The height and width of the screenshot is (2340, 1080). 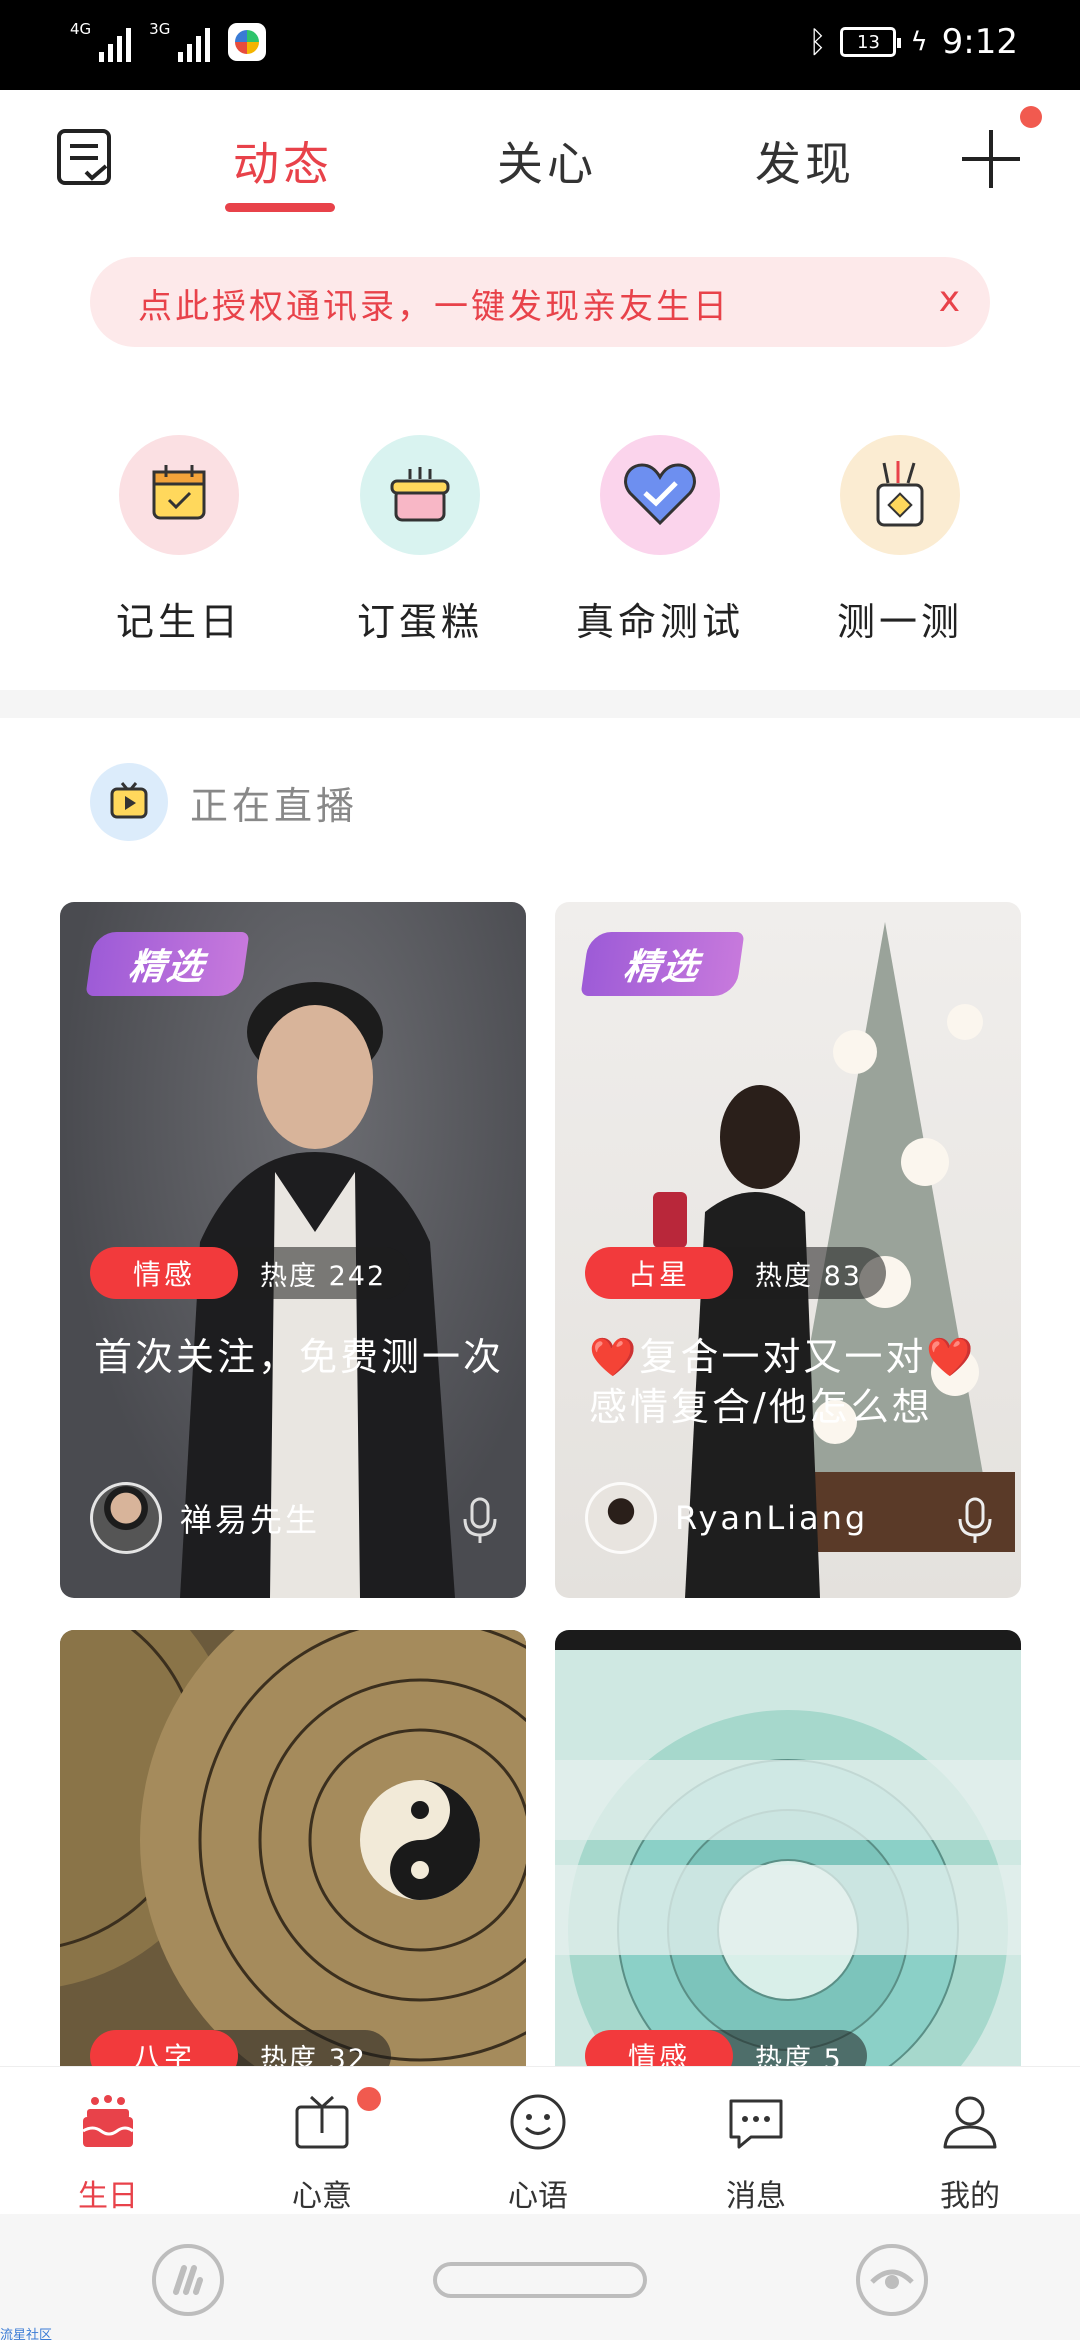 What do you see at coordinates (772, 1518) in the screenshot?
I see `author-name: RyanLiang` at bounding box center [772, 1518].